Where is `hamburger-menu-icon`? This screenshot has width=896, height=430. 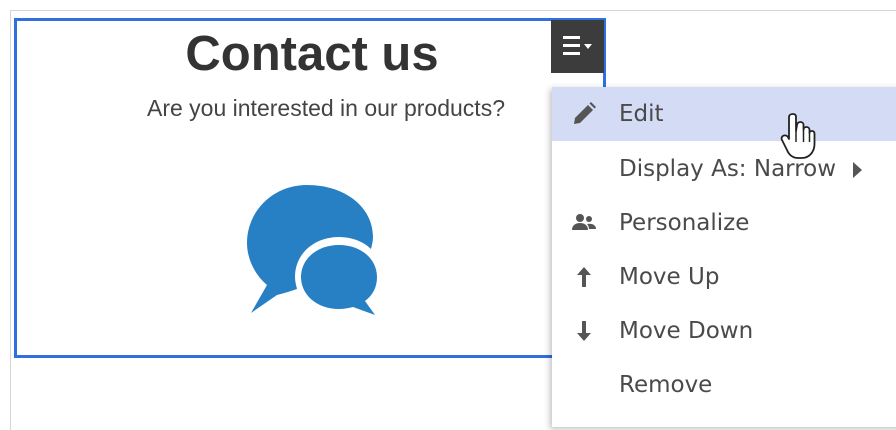 hamburger-menu-icon is located at coordinates (577, 45).